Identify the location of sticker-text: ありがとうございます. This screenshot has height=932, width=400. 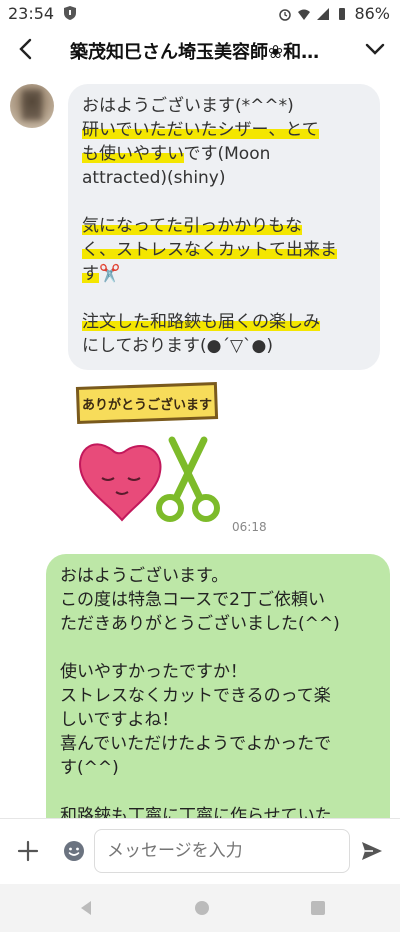
(147, 405).